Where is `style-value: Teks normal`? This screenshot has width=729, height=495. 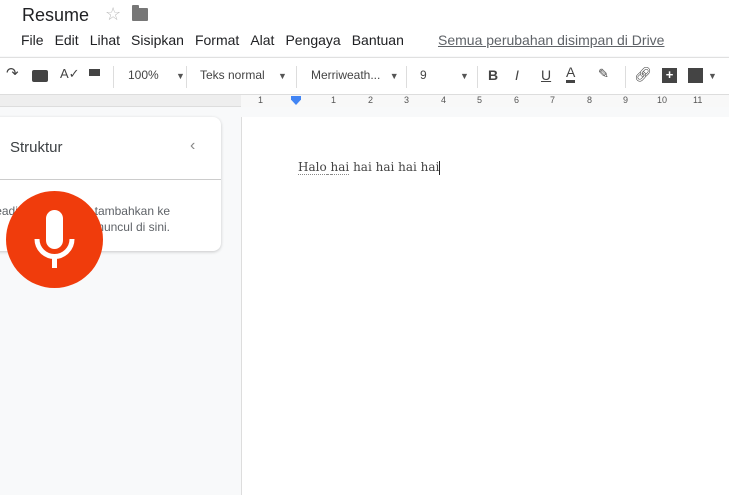 style-value: Teks normal is located at coordinates (232, 75).